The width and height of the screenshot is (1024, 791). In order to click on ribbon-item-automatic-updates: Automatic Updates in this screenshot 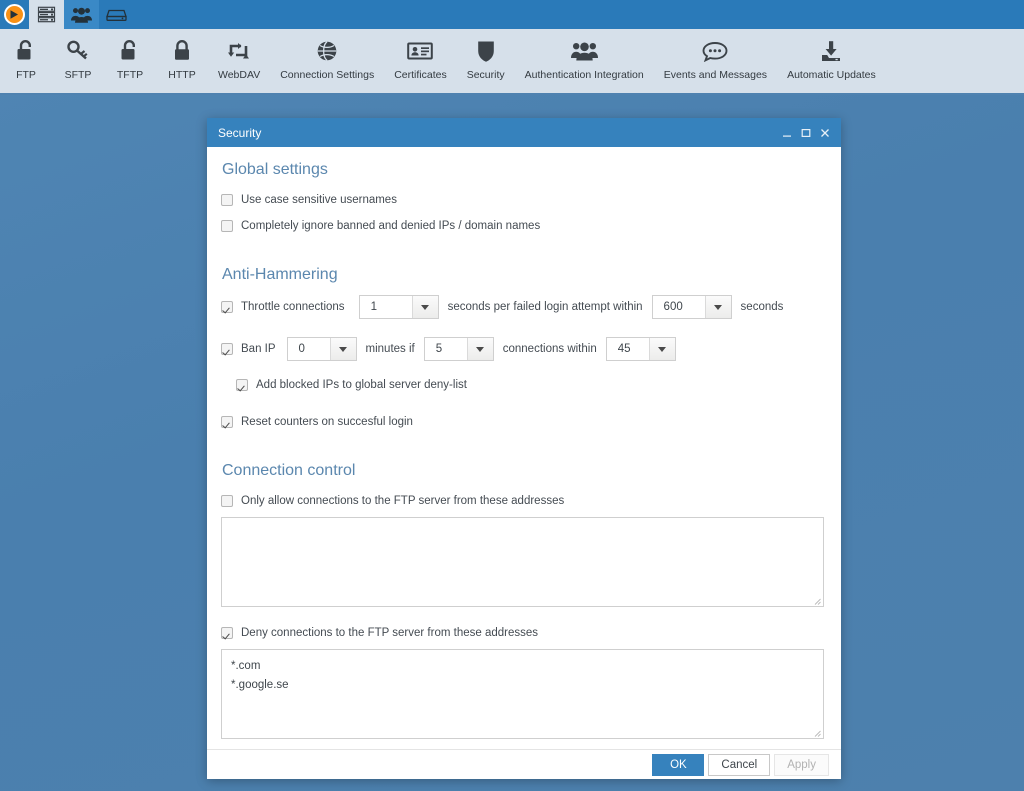, I will do `click(831, 61)`.